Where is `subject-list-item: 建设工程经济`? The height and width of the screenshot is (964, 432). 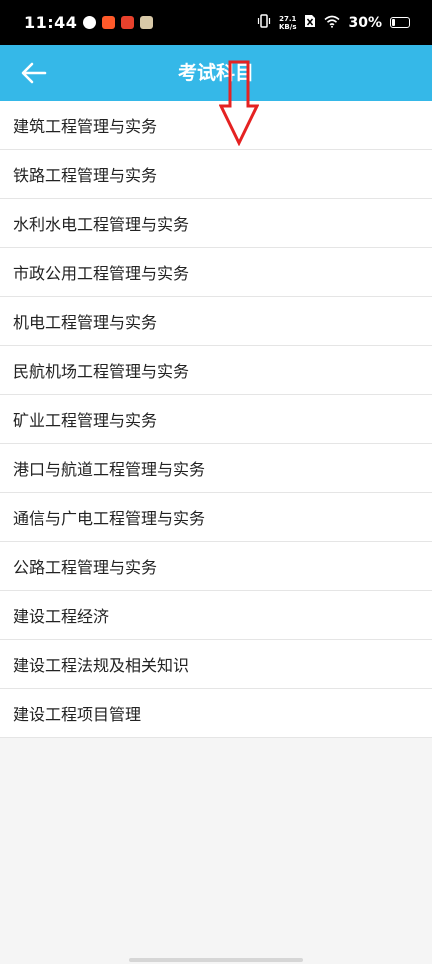
subject-list-item: 建设工程经济 is located at coordinates (216, 615).